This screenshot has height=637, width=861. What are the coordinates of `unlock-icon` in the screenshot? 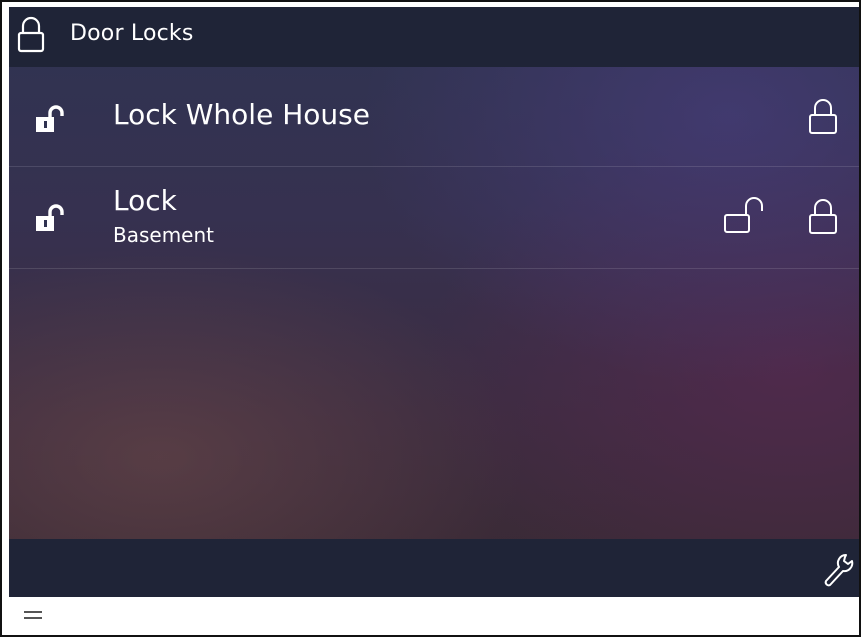 It's located at (743, 215).